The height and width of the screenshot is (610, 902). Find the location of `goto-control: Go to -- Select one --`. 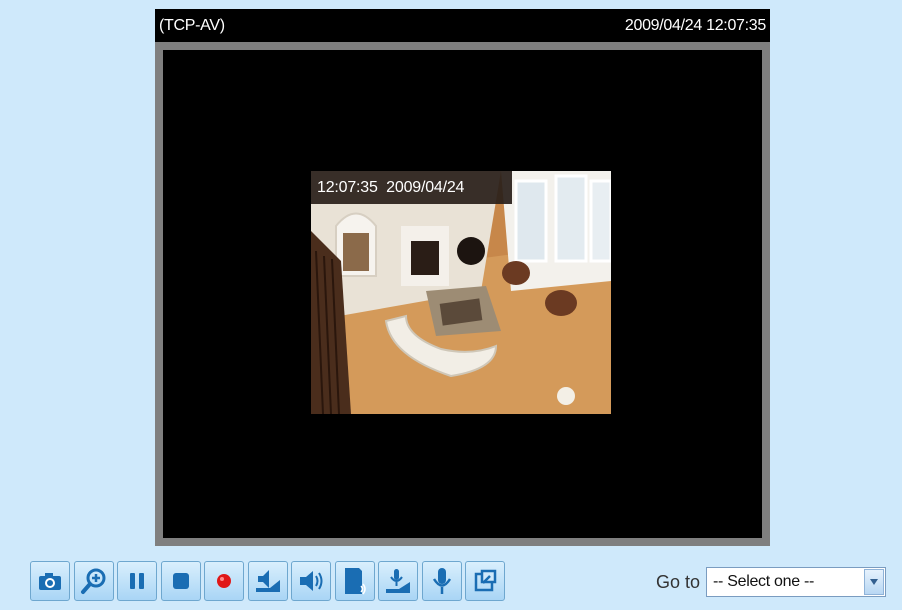

goto-control: Go to -- Select one -- is located at coordinates (771, 582).